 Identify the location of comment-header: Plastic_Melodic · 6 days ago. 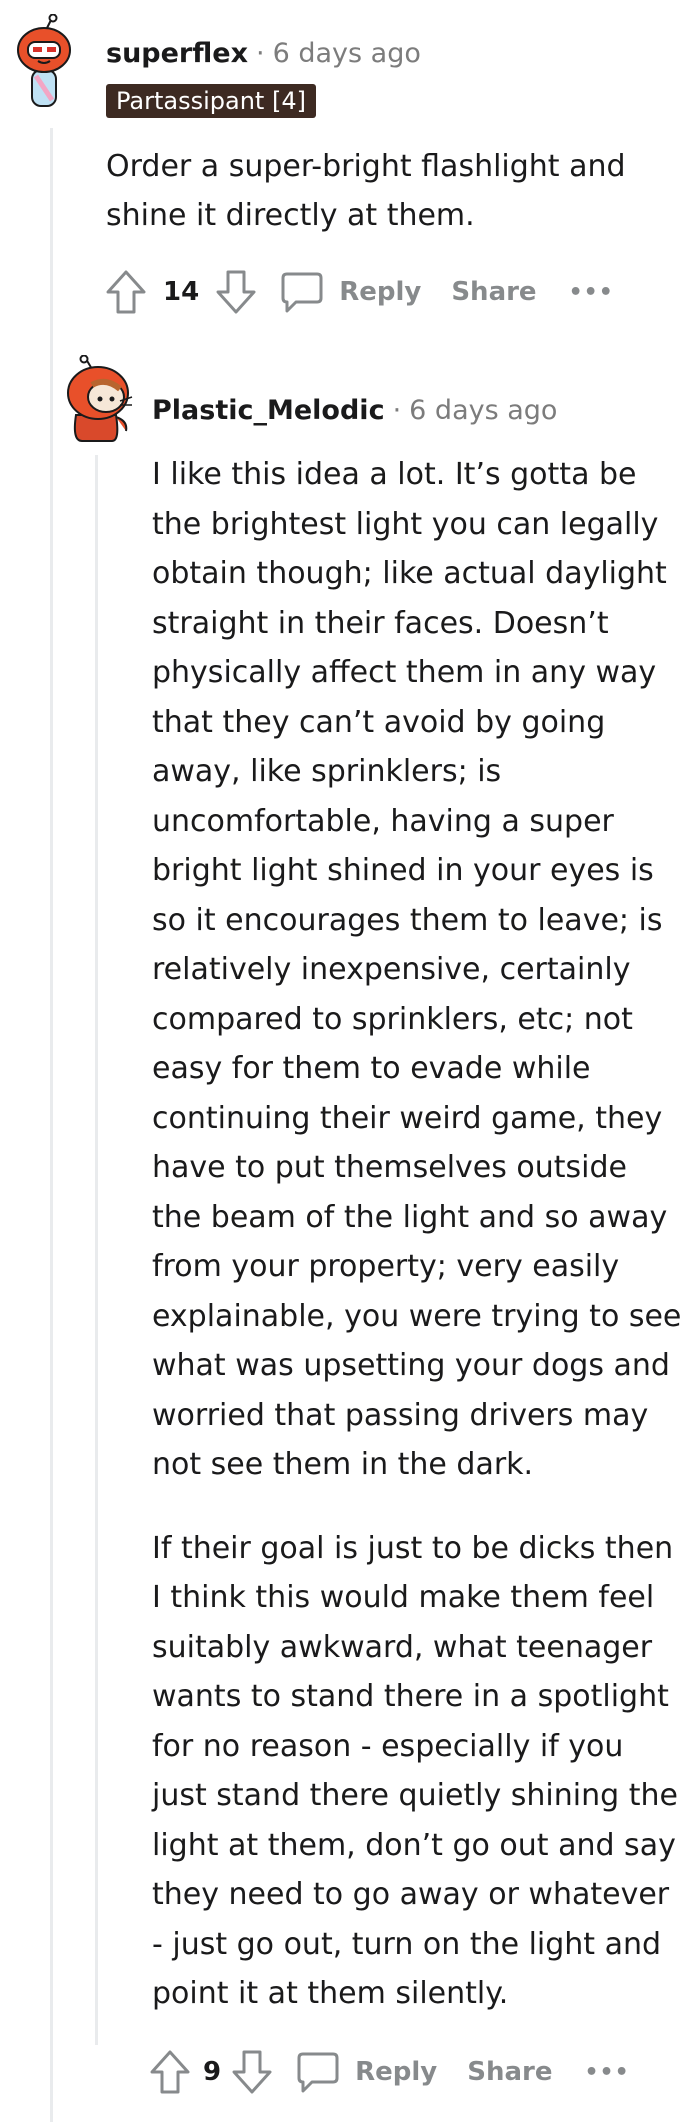
(354, 410).